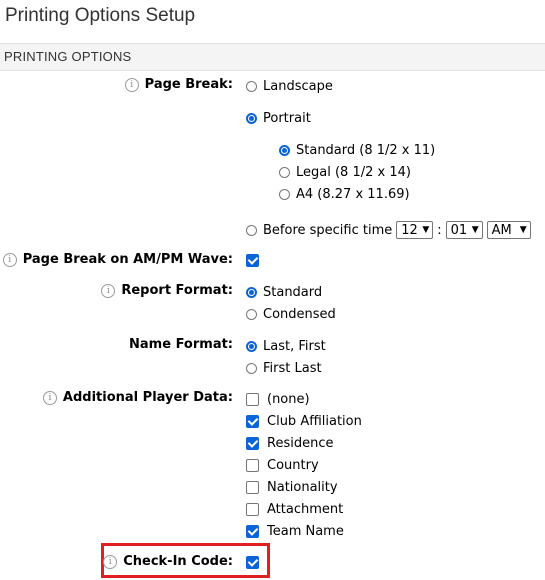  Describe the element at coordinates (300, 443) in the screenshot. I see `residence-label: Residence` at that location.